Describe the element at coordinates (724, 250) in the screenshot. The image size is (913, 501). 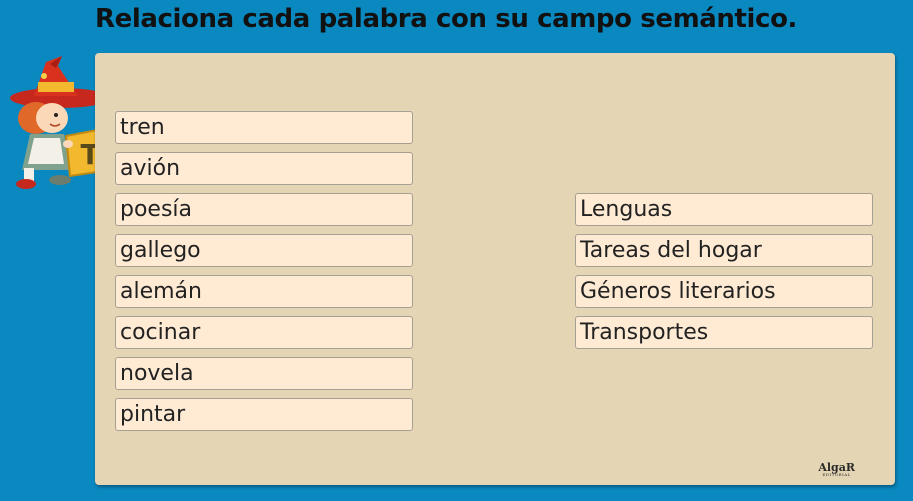
I see `category-item: Tareas del hogar` at that location.